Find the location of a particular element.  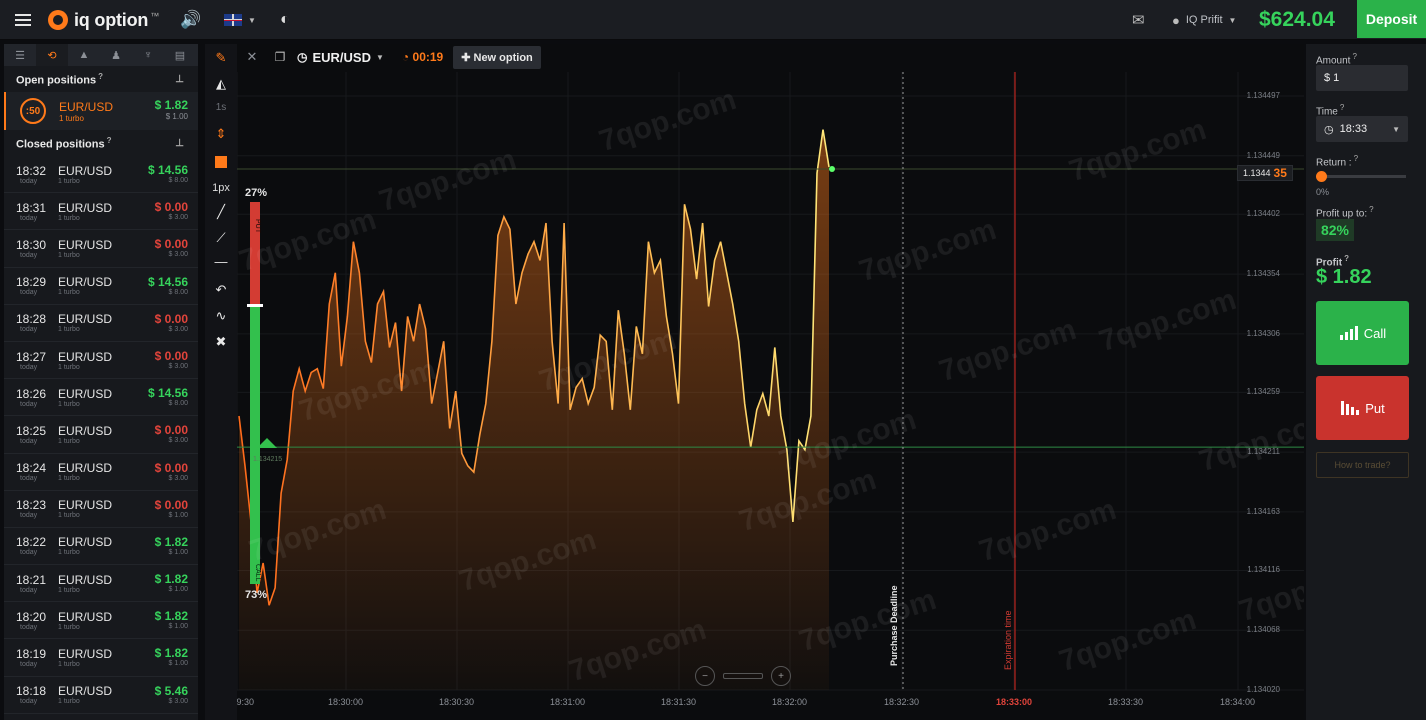

mail-icon: ✉ is located at coordinates (1138, 20).